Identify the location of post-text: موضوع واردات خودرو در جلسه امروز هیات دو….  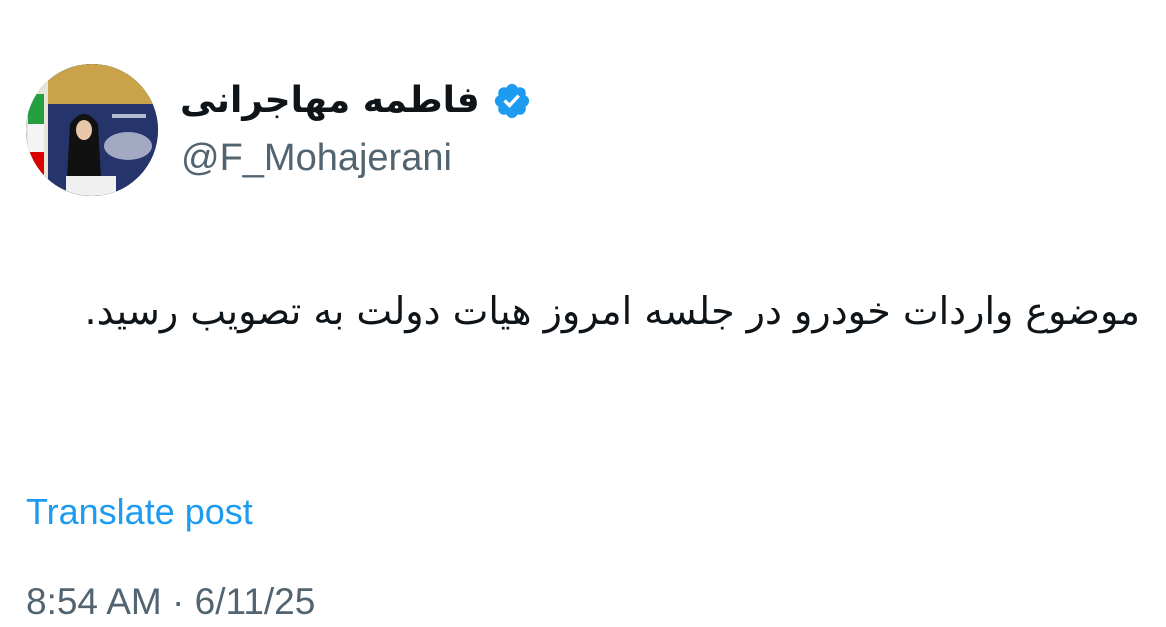
(612, 311).